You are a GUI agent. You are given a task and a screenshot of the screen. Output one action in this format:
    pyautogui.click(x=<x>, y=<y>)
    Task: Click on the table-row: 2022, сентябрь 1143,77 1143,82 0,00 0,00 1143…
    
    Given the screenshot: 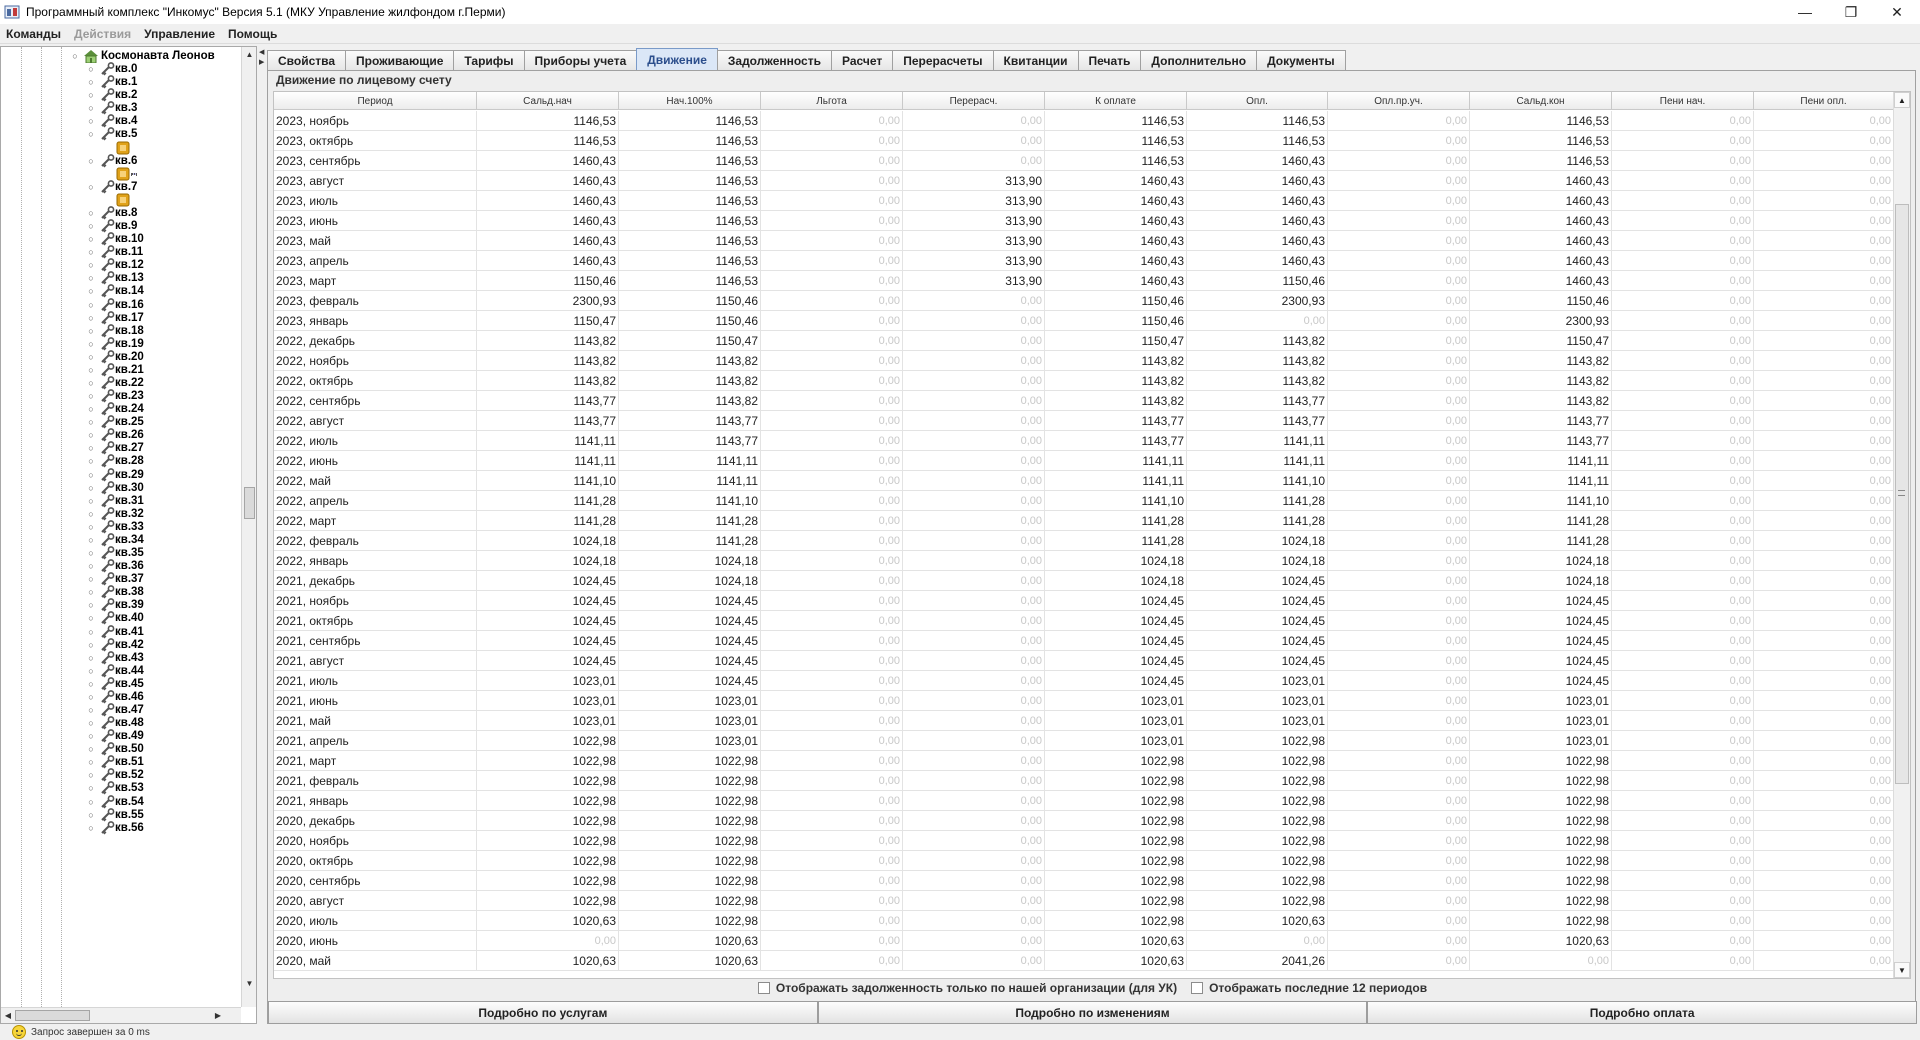 What is the action you would take?
    pyautogui.click(x=1084, y=401)
    